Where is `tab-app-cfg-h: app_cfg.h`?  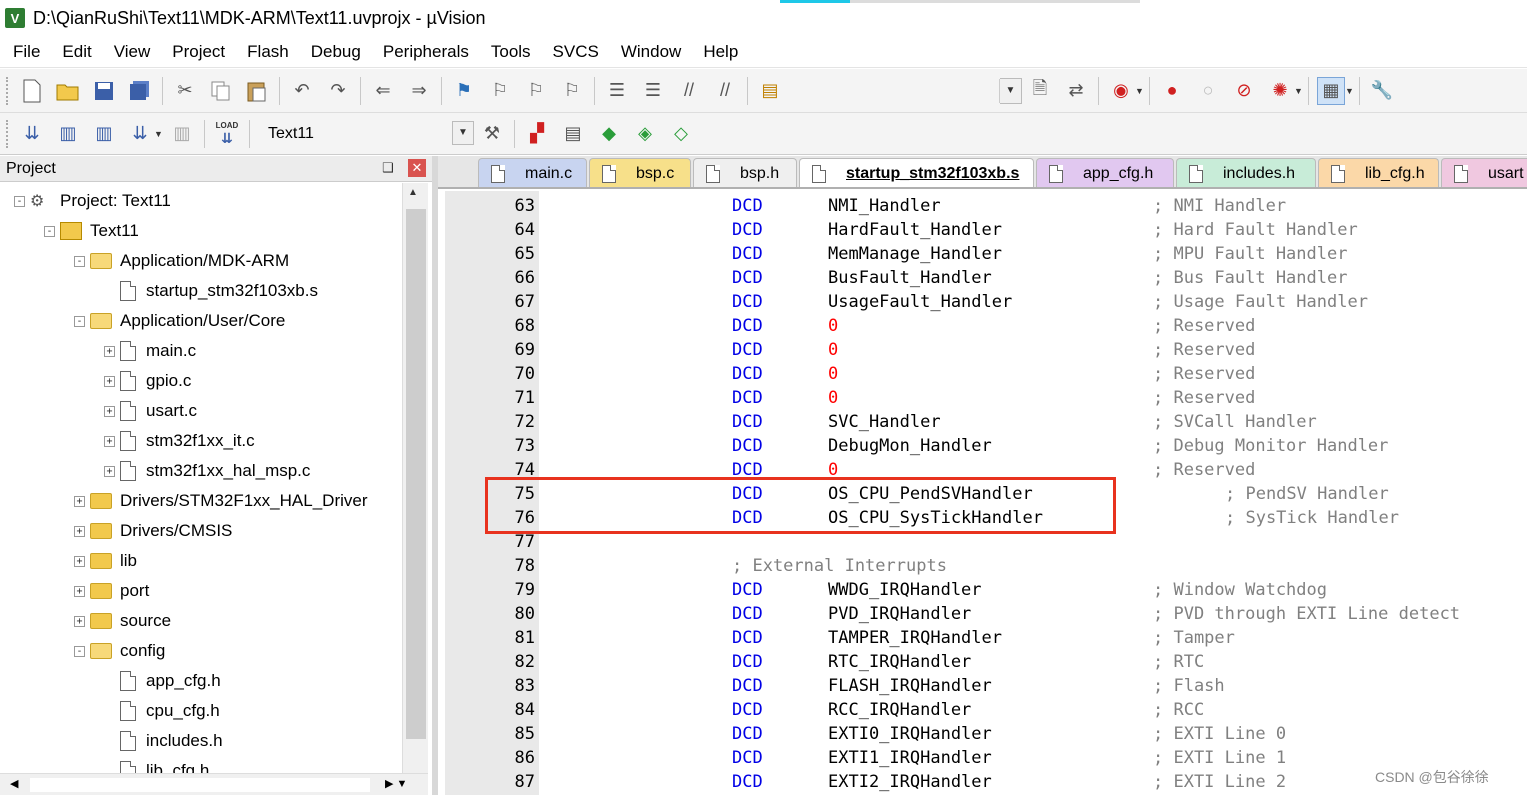
tab-app-cfg-h: app_cfg.h is located at coordinates (1105, 172).